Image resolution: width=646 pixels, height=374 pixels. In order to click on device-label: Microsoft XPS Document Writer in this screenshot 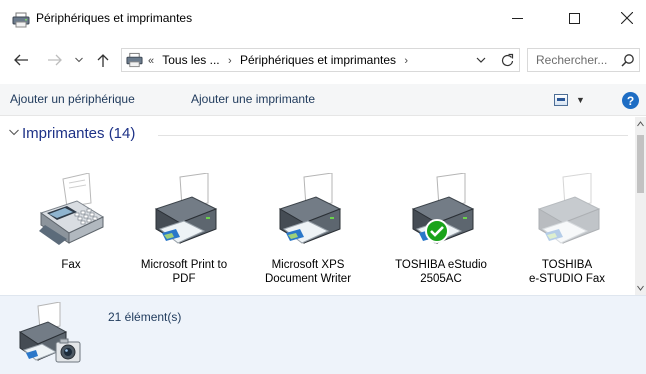, I will do `click(308, 272)`.